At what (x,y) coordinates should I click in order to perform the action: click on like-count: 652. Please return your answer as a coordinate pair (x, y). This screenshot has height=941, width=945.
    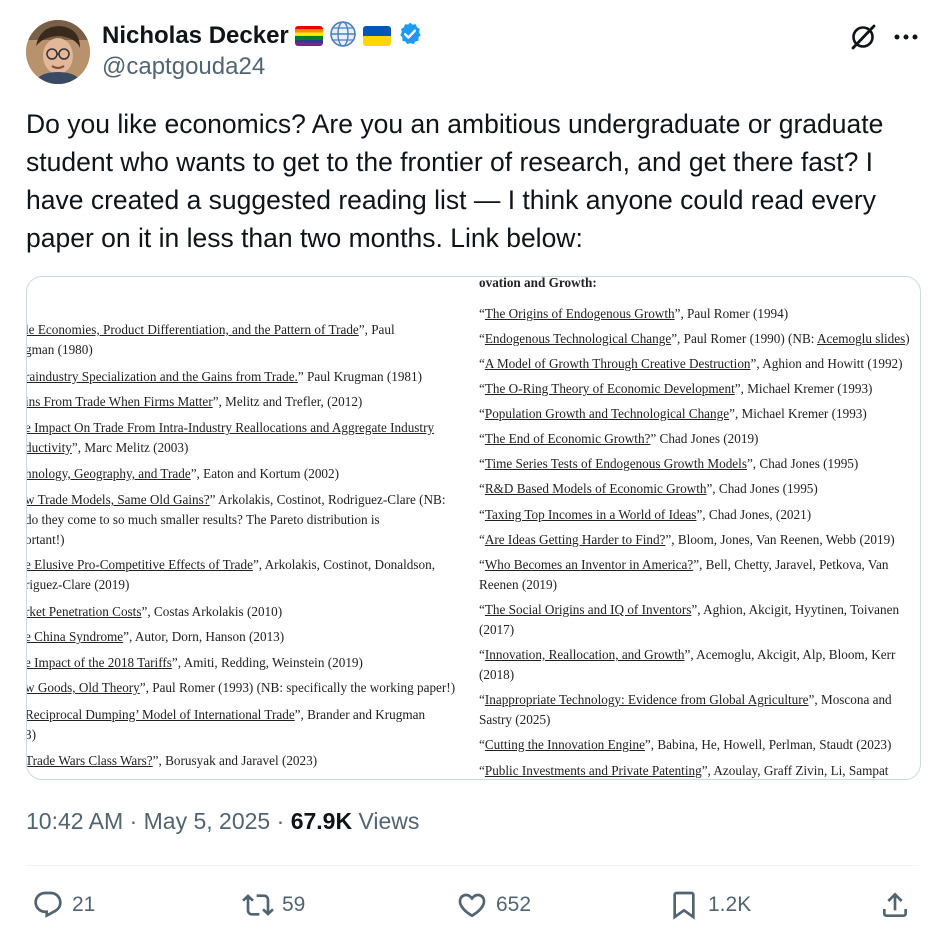
    Looking at the image, I should click on (514, 904).